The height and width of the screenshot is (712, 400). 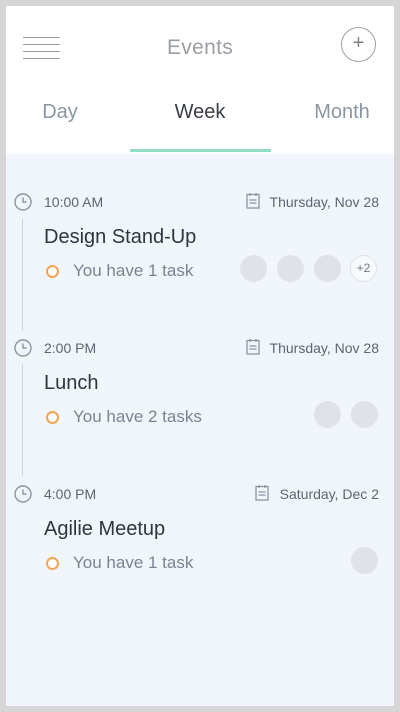 I want to click on tab-month: Month, so click(x=337, y=112).